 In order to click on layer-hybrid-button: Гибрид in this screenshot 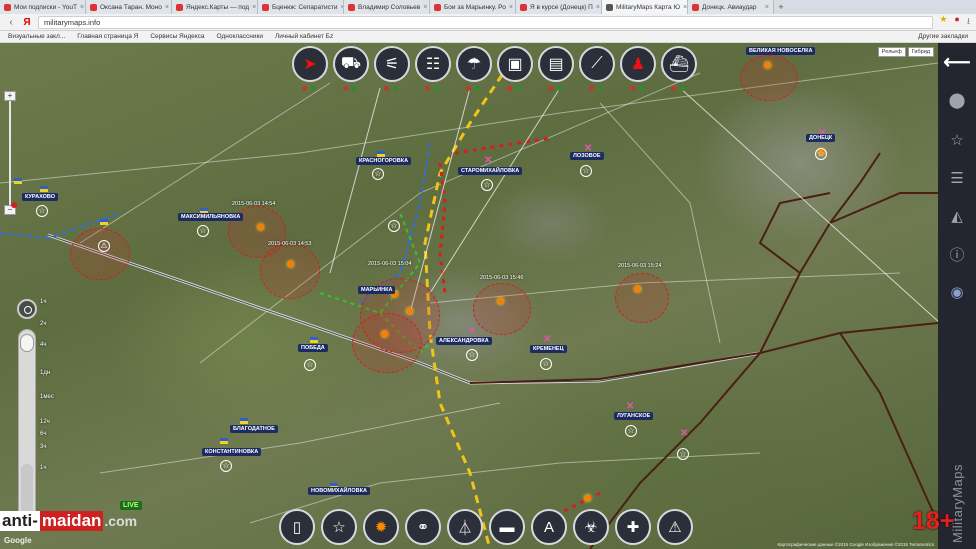, I will do `click(920, 52)`.